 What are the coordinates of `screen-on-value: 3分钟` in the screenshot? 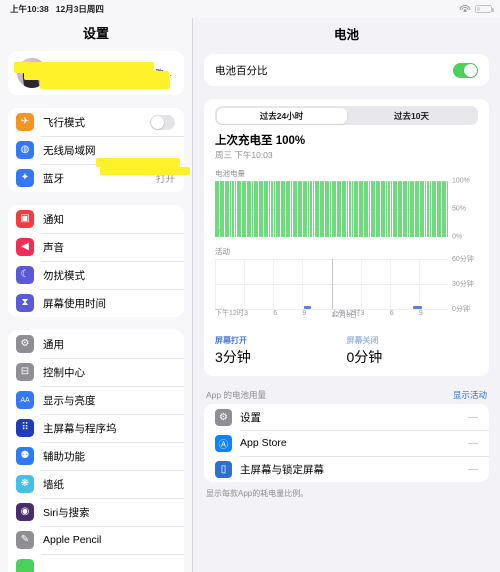 It's located at (233, 357).